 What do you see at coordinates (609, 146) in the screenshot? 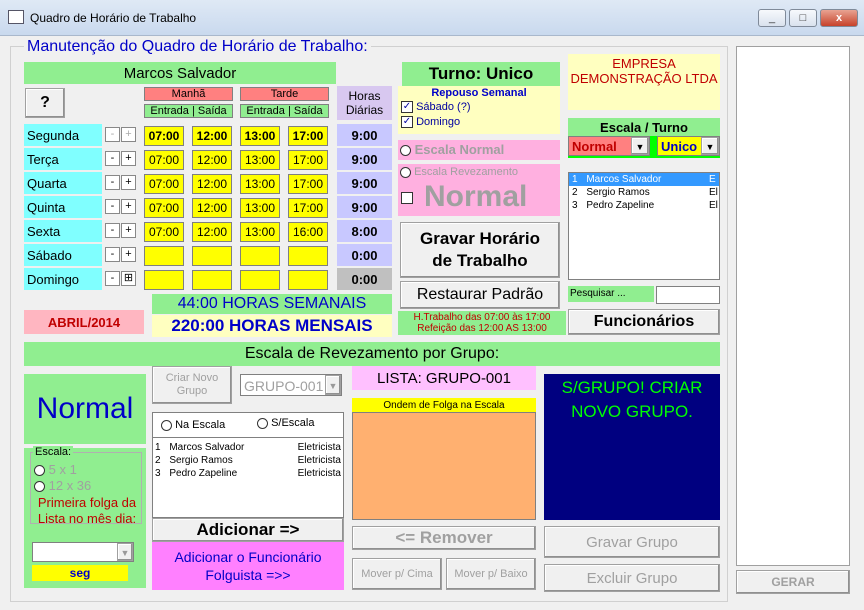
I see `escala-select: Normal ▼` at bounding box center [609, 146].